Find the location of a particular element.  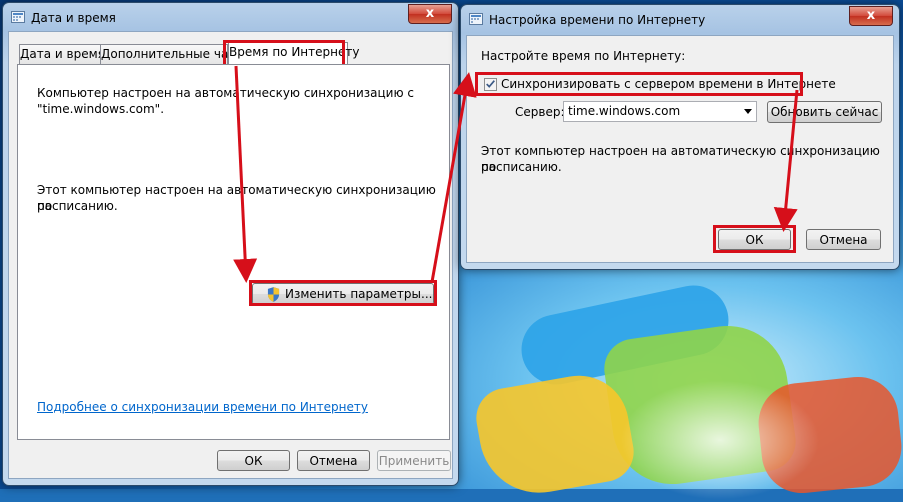

logo-glow is located at coordinates (720, 440).